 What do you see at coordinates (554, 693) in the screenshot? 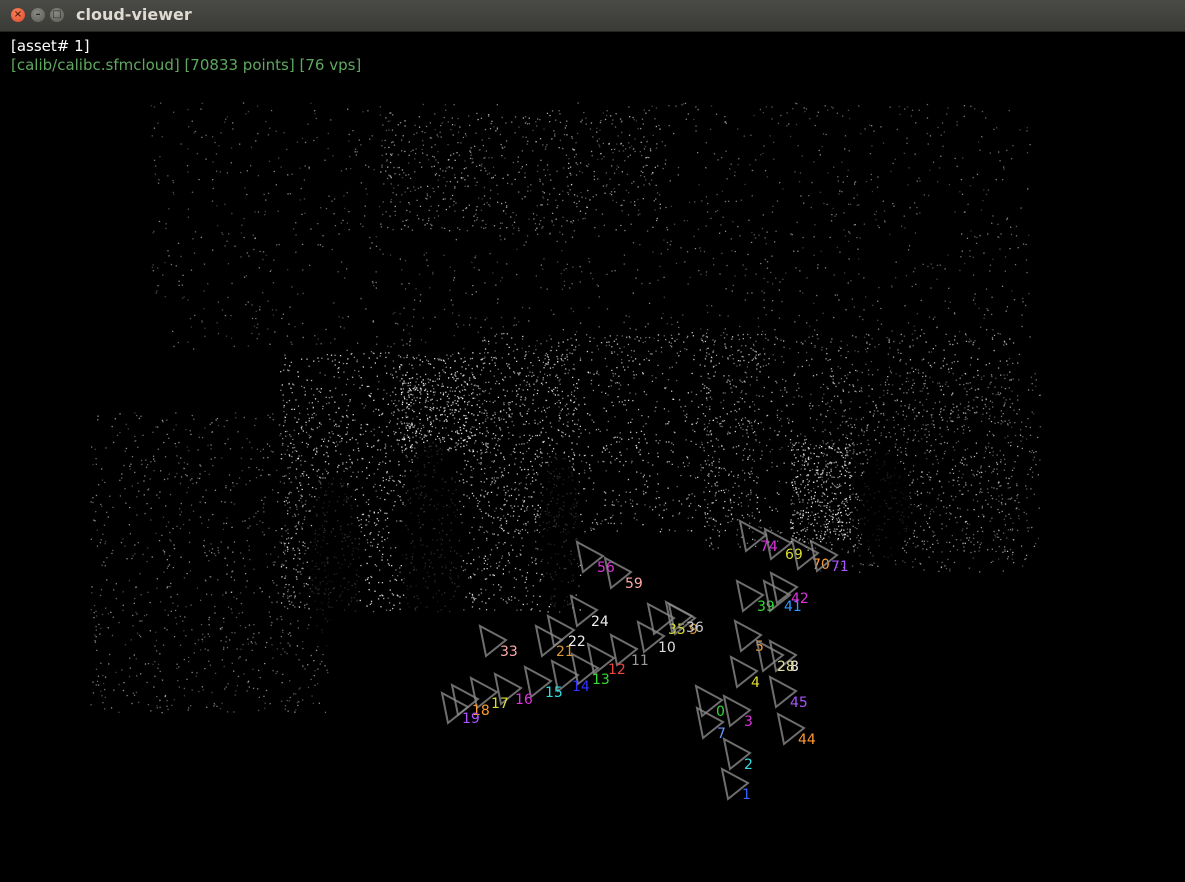
I see `viewpoint-label: 15` at bounding box center [554, 693].